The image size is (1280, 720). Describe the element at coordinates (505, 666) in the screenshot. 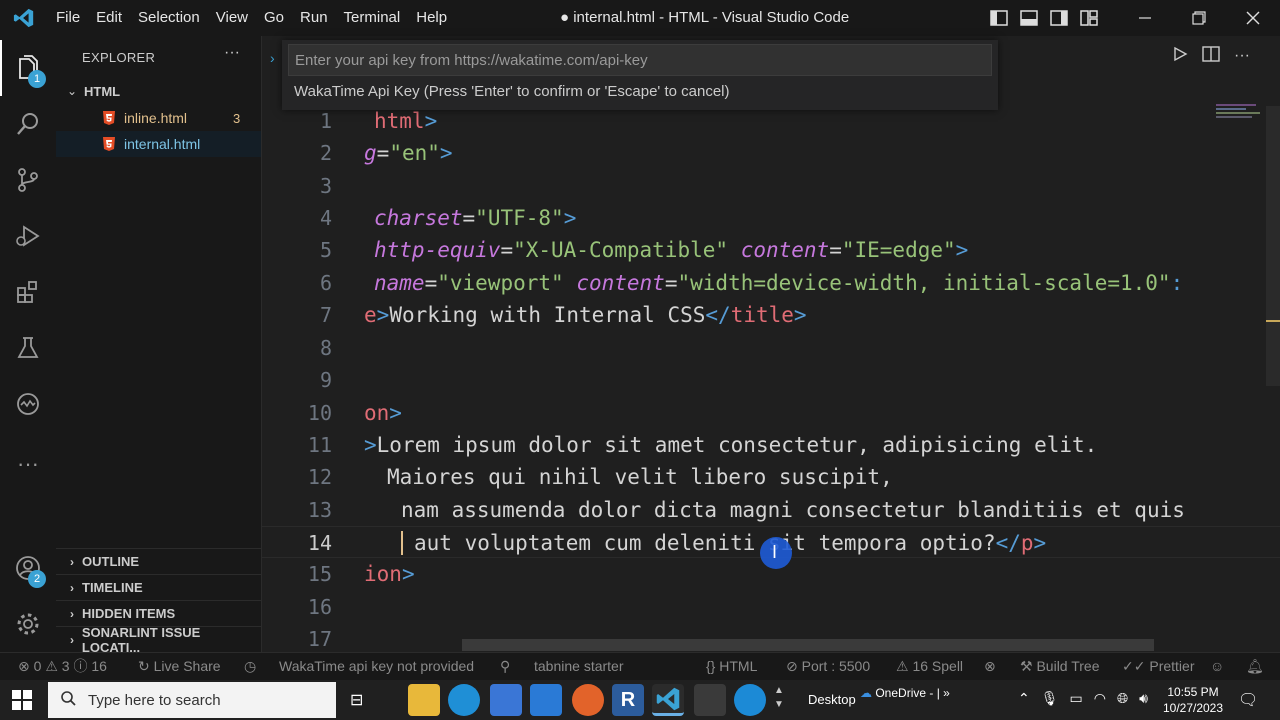

I see `tabnine-status: ⚲` at that location.